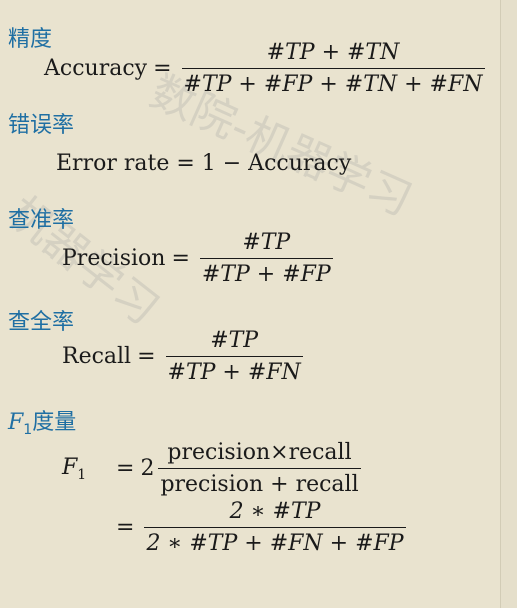 The image size is (517, 608). I want to click on heading-error-rate: 错误率, so click(41, 125).